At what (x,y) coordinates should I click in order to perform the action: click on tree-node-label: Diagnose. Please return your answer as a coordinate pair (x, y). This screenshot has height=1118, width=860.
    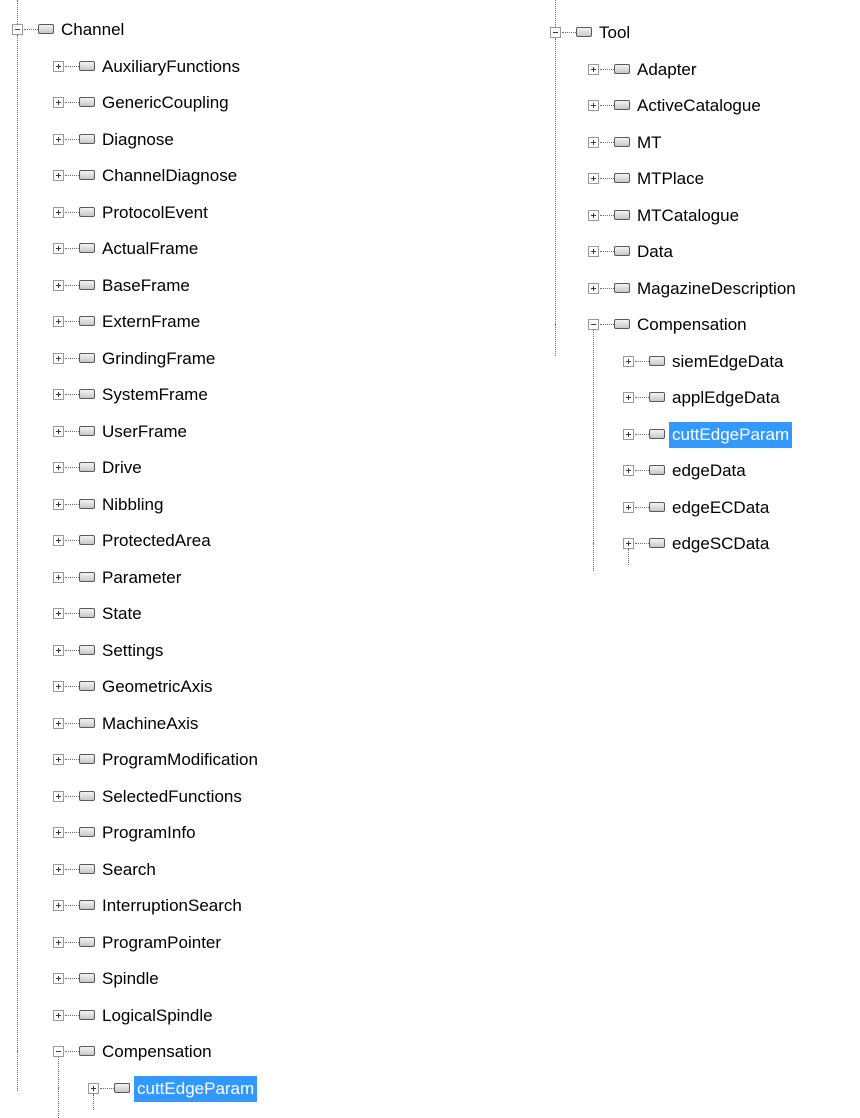
    Looking at the image, I should click on (138, 140).